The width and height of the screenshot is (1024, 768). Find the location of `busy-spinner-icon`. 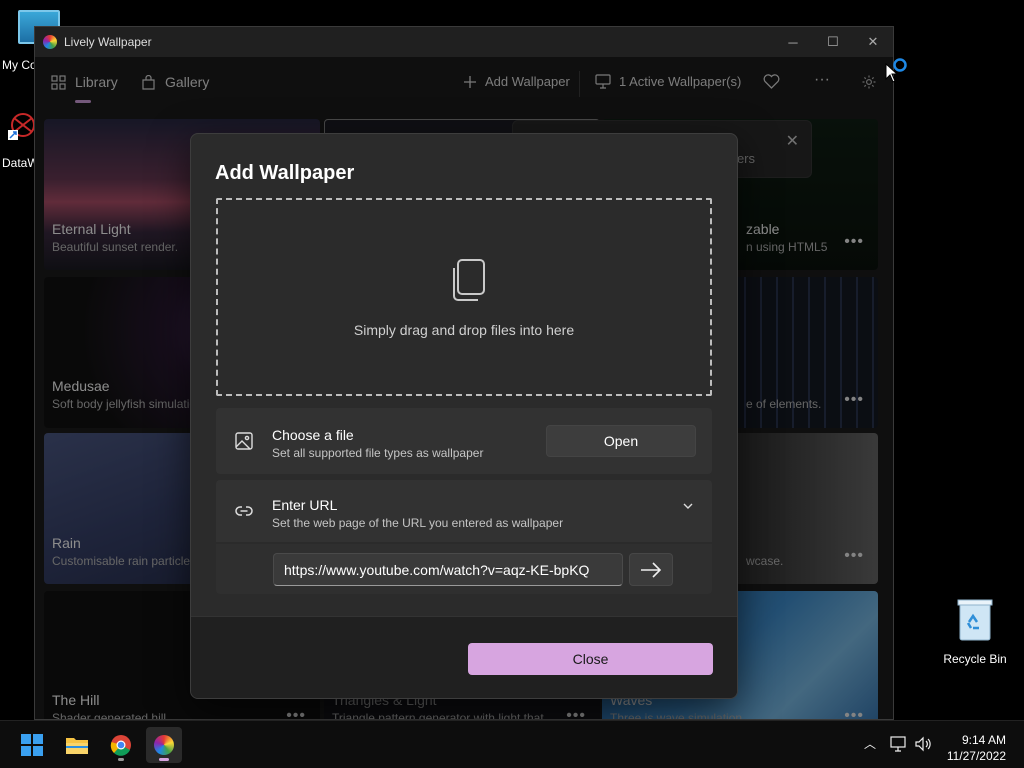

busy-spinner-icon is located at coordinates (900, 65).